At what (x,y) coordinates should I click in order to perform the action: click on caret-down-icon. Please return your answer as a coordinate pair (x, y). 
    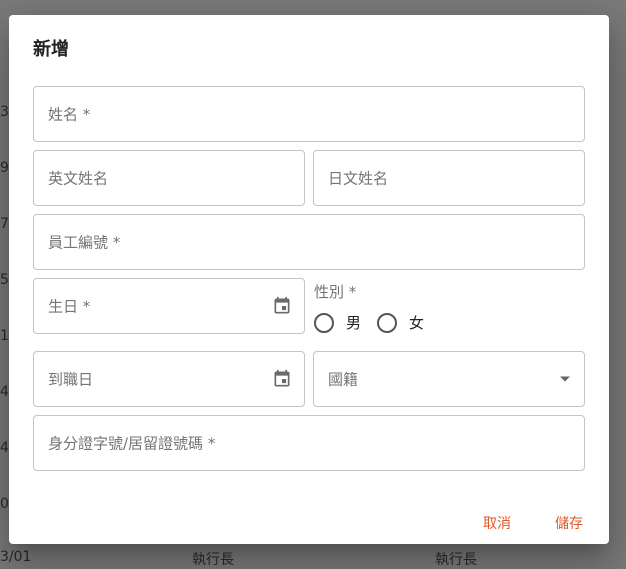
    Looking at the image, I should click on (565, 379).